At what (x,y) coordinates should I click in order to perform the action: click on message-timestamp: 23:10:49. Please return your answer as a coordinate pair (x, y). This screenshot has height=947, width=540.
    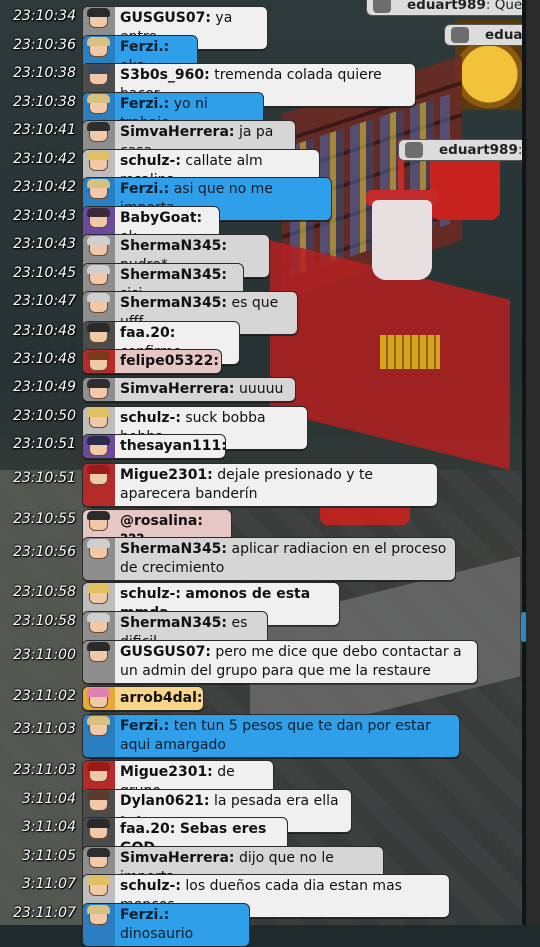
    Looking at the image, I should click on (44, 387).